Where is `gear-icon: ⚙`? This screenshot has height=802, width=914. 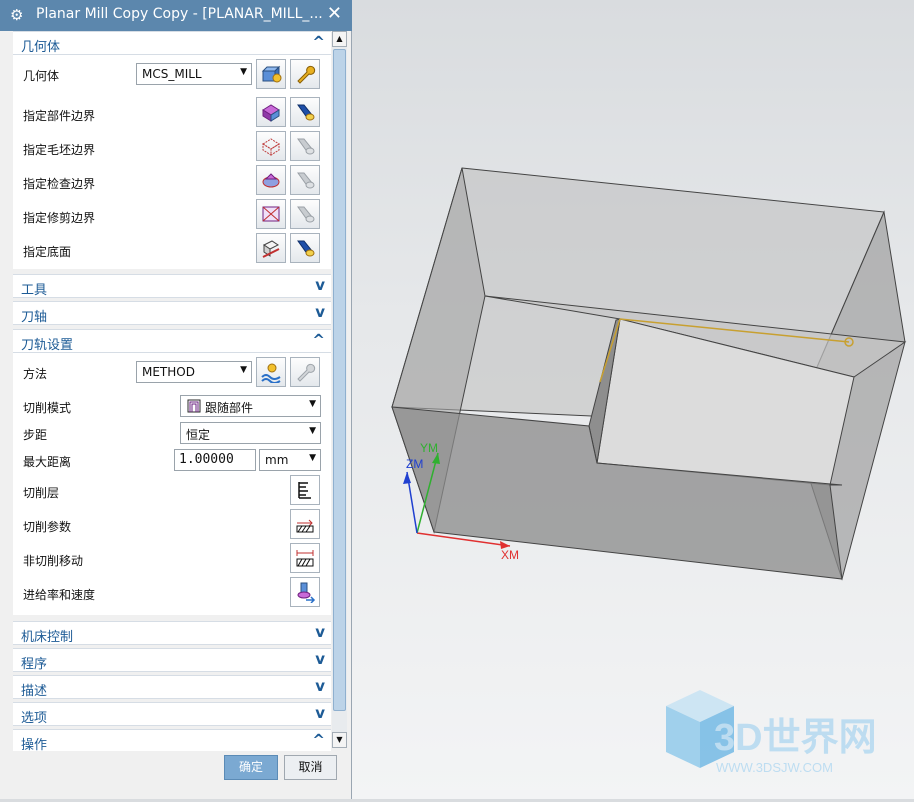
gear-icon: ⚙ is located at coordinates (17, 15).